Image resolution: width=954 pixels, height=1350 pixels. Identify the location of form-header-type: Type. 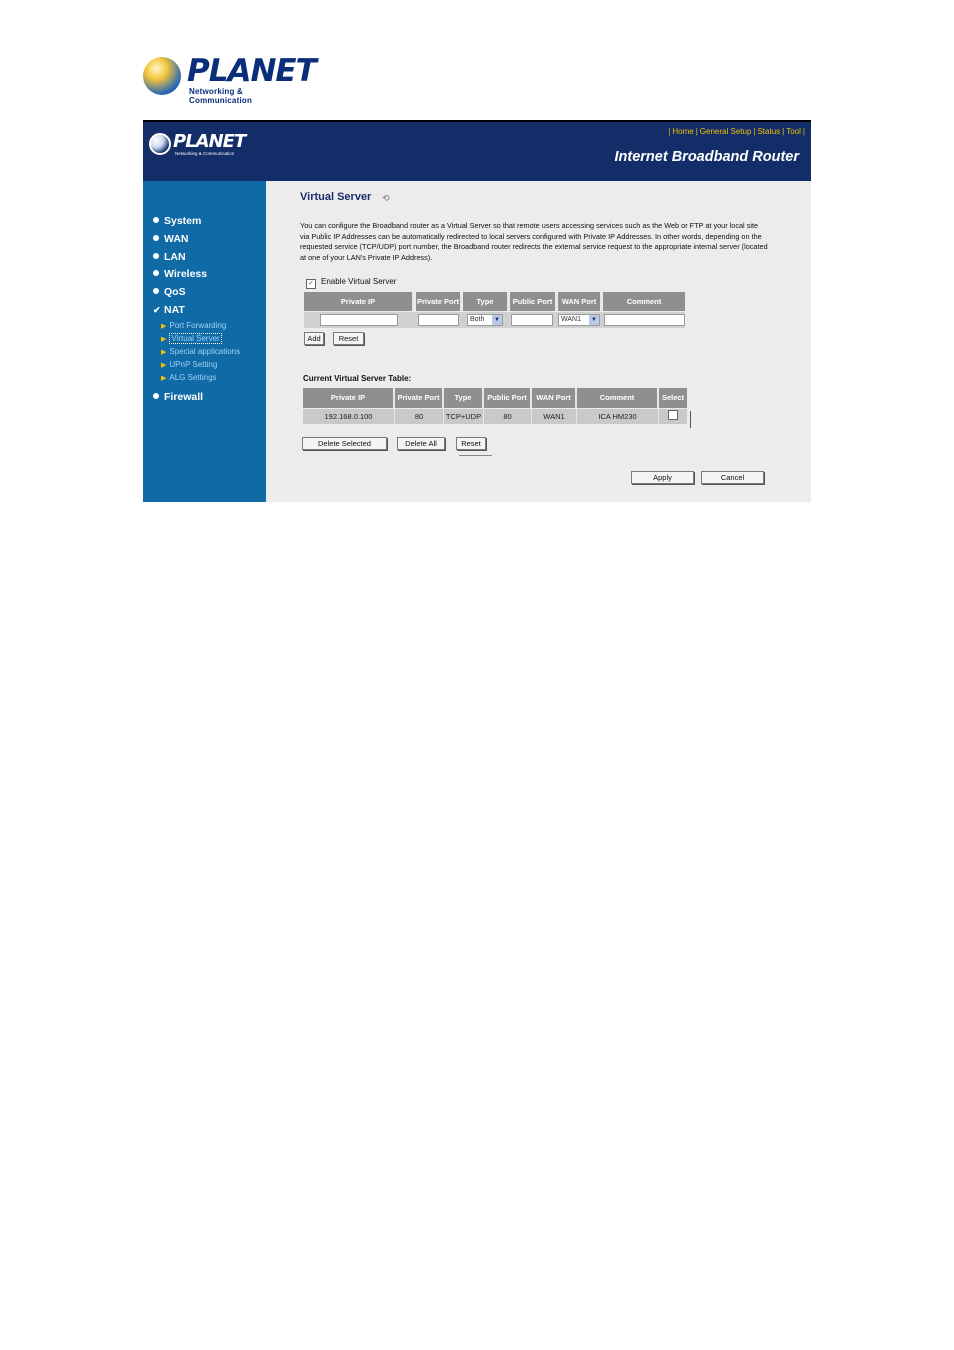
(486, 301).